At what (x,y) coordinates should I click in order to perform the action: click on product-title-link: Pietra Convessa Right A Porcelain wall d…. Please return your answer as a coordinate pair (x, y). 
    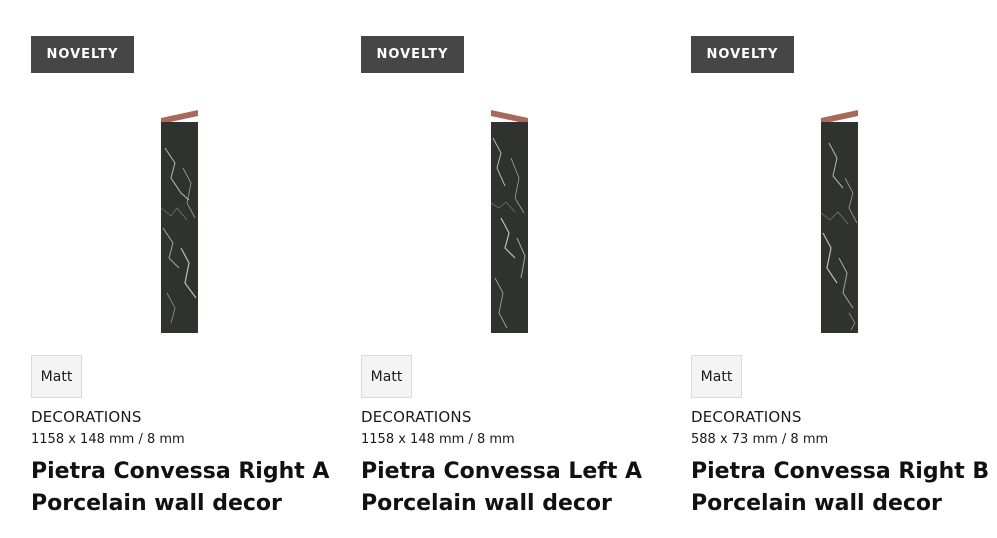
    Looking at the image, I should click on (181, 488).